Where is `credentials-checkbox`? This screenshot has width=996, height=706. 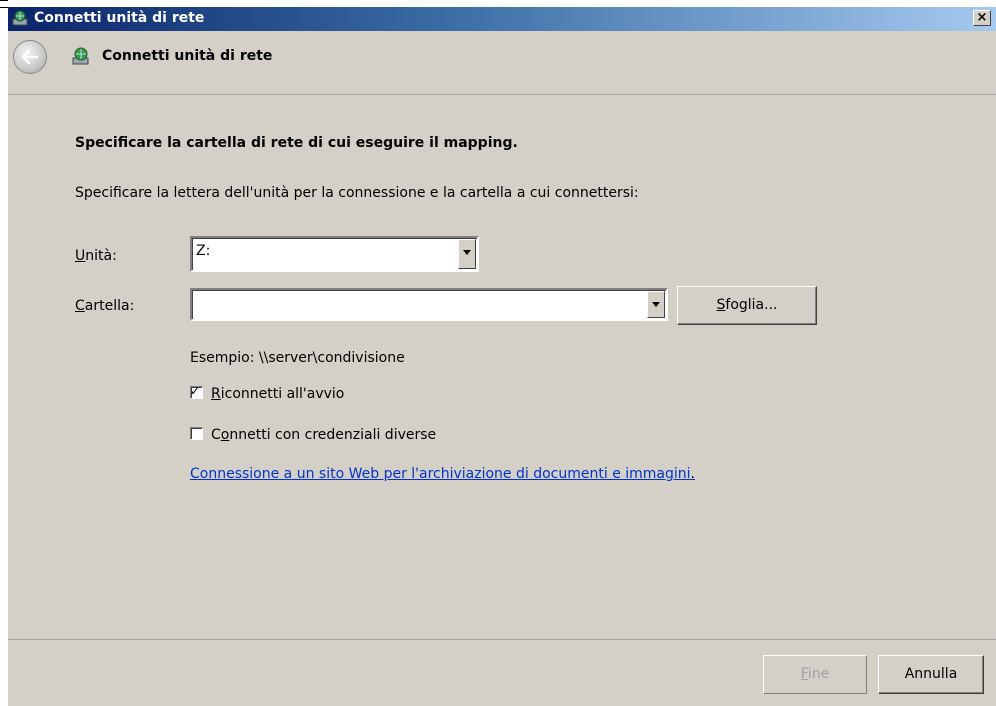
credentials-checkbox is located at coordinates (196, 433).